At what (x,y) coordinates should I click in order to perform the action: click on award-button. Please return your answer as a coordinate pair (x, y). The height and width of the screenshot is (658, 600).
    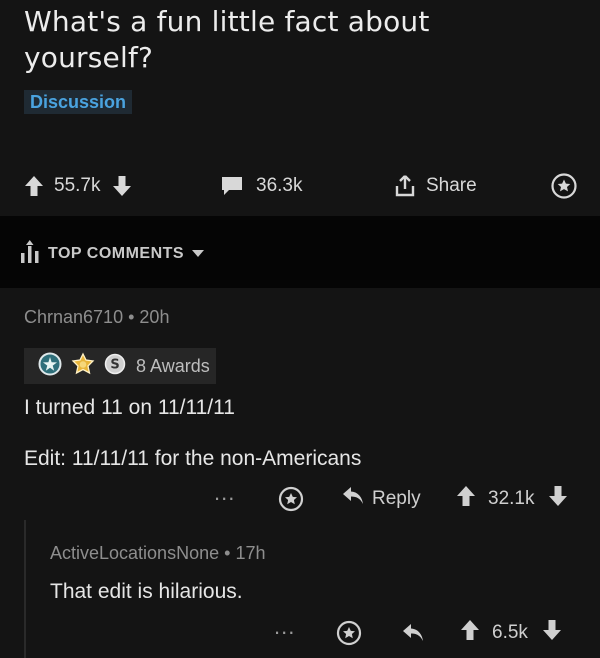
    Looking at the image, I should click on (564, 186).